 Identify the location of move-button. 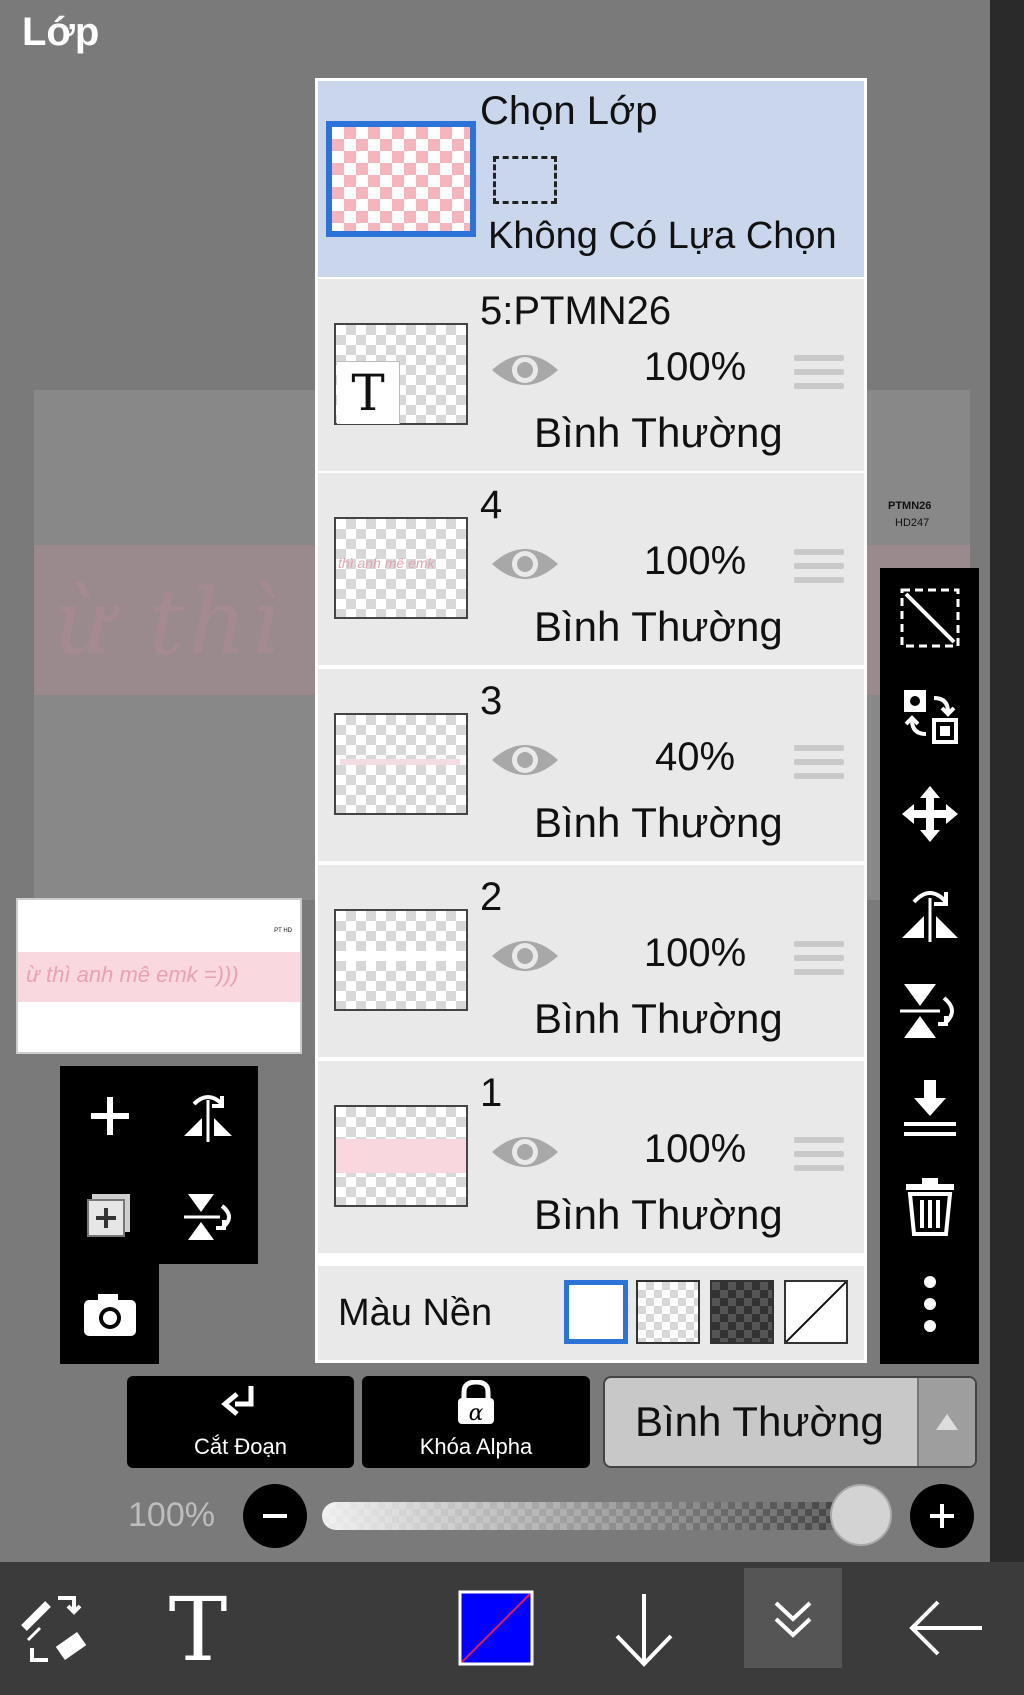
(930, 814).